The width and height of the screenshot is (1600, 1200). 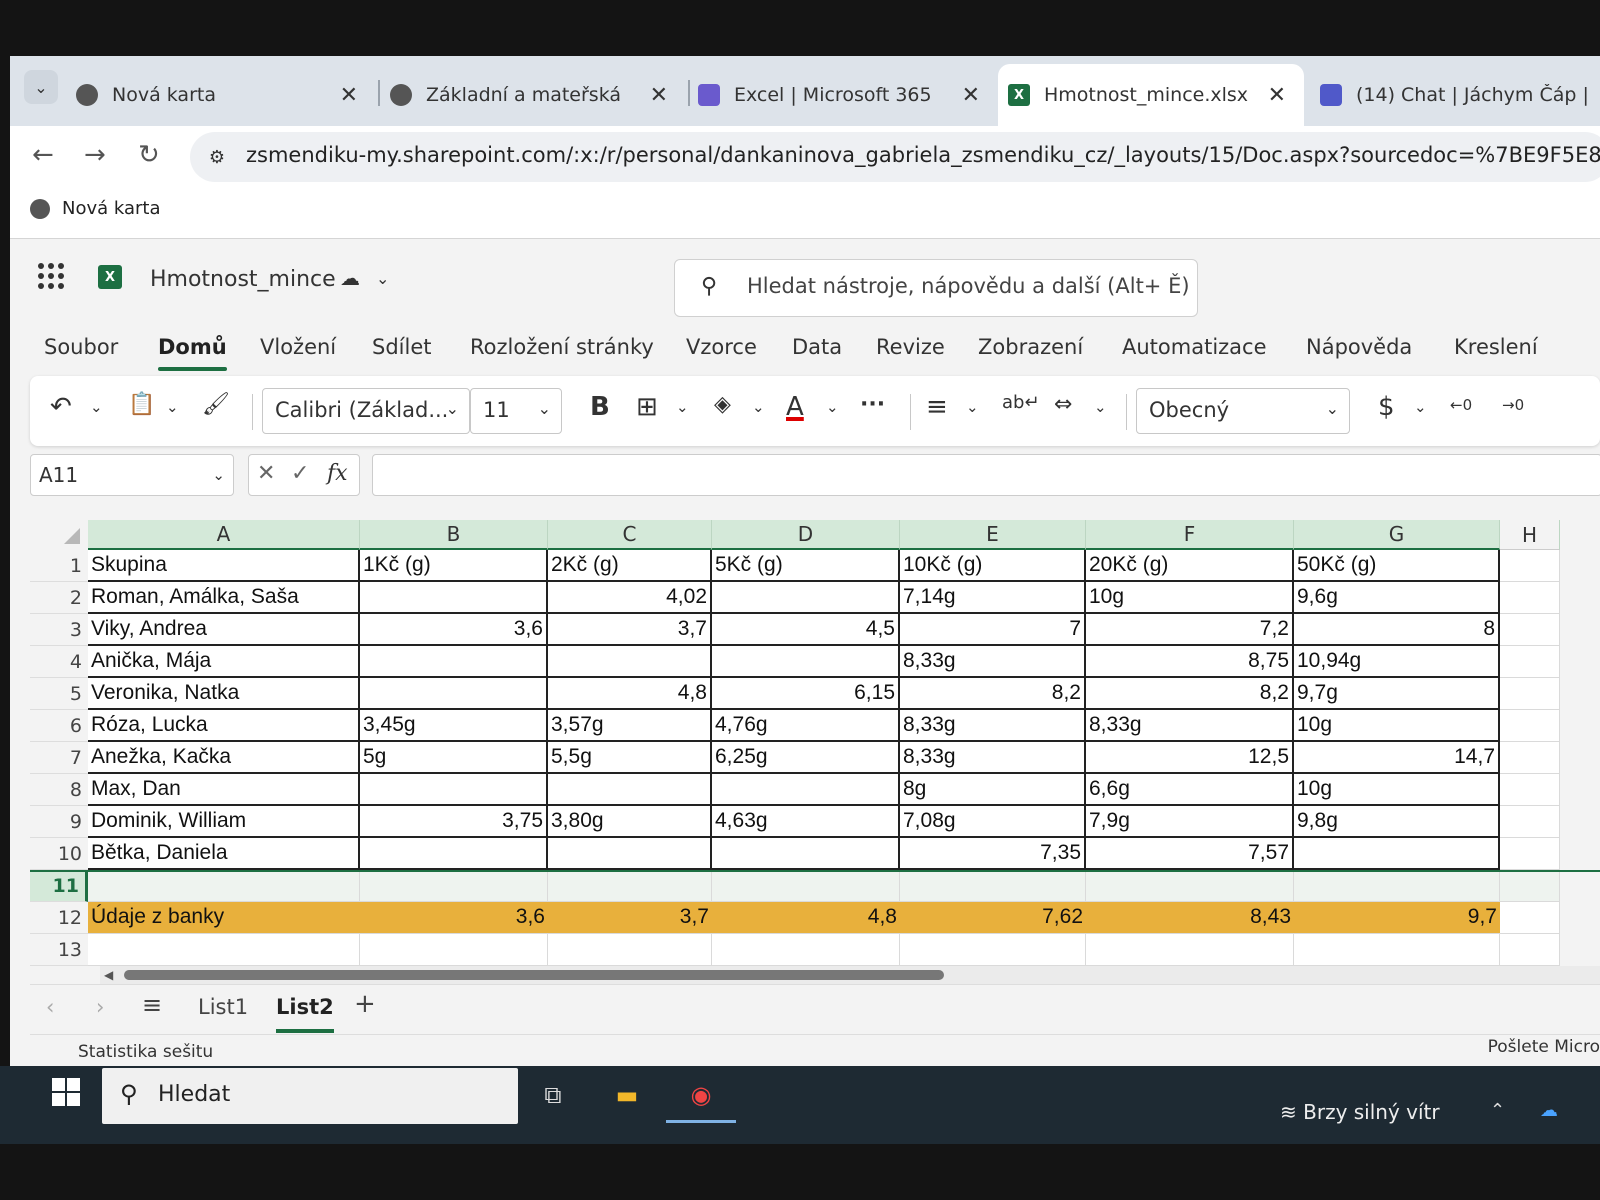 What do you see at coordinates (848, 95) in the screenshot?
I see `browser-tab: Excel | Microsoft 365 ✕` at bounding box center [848, 95].